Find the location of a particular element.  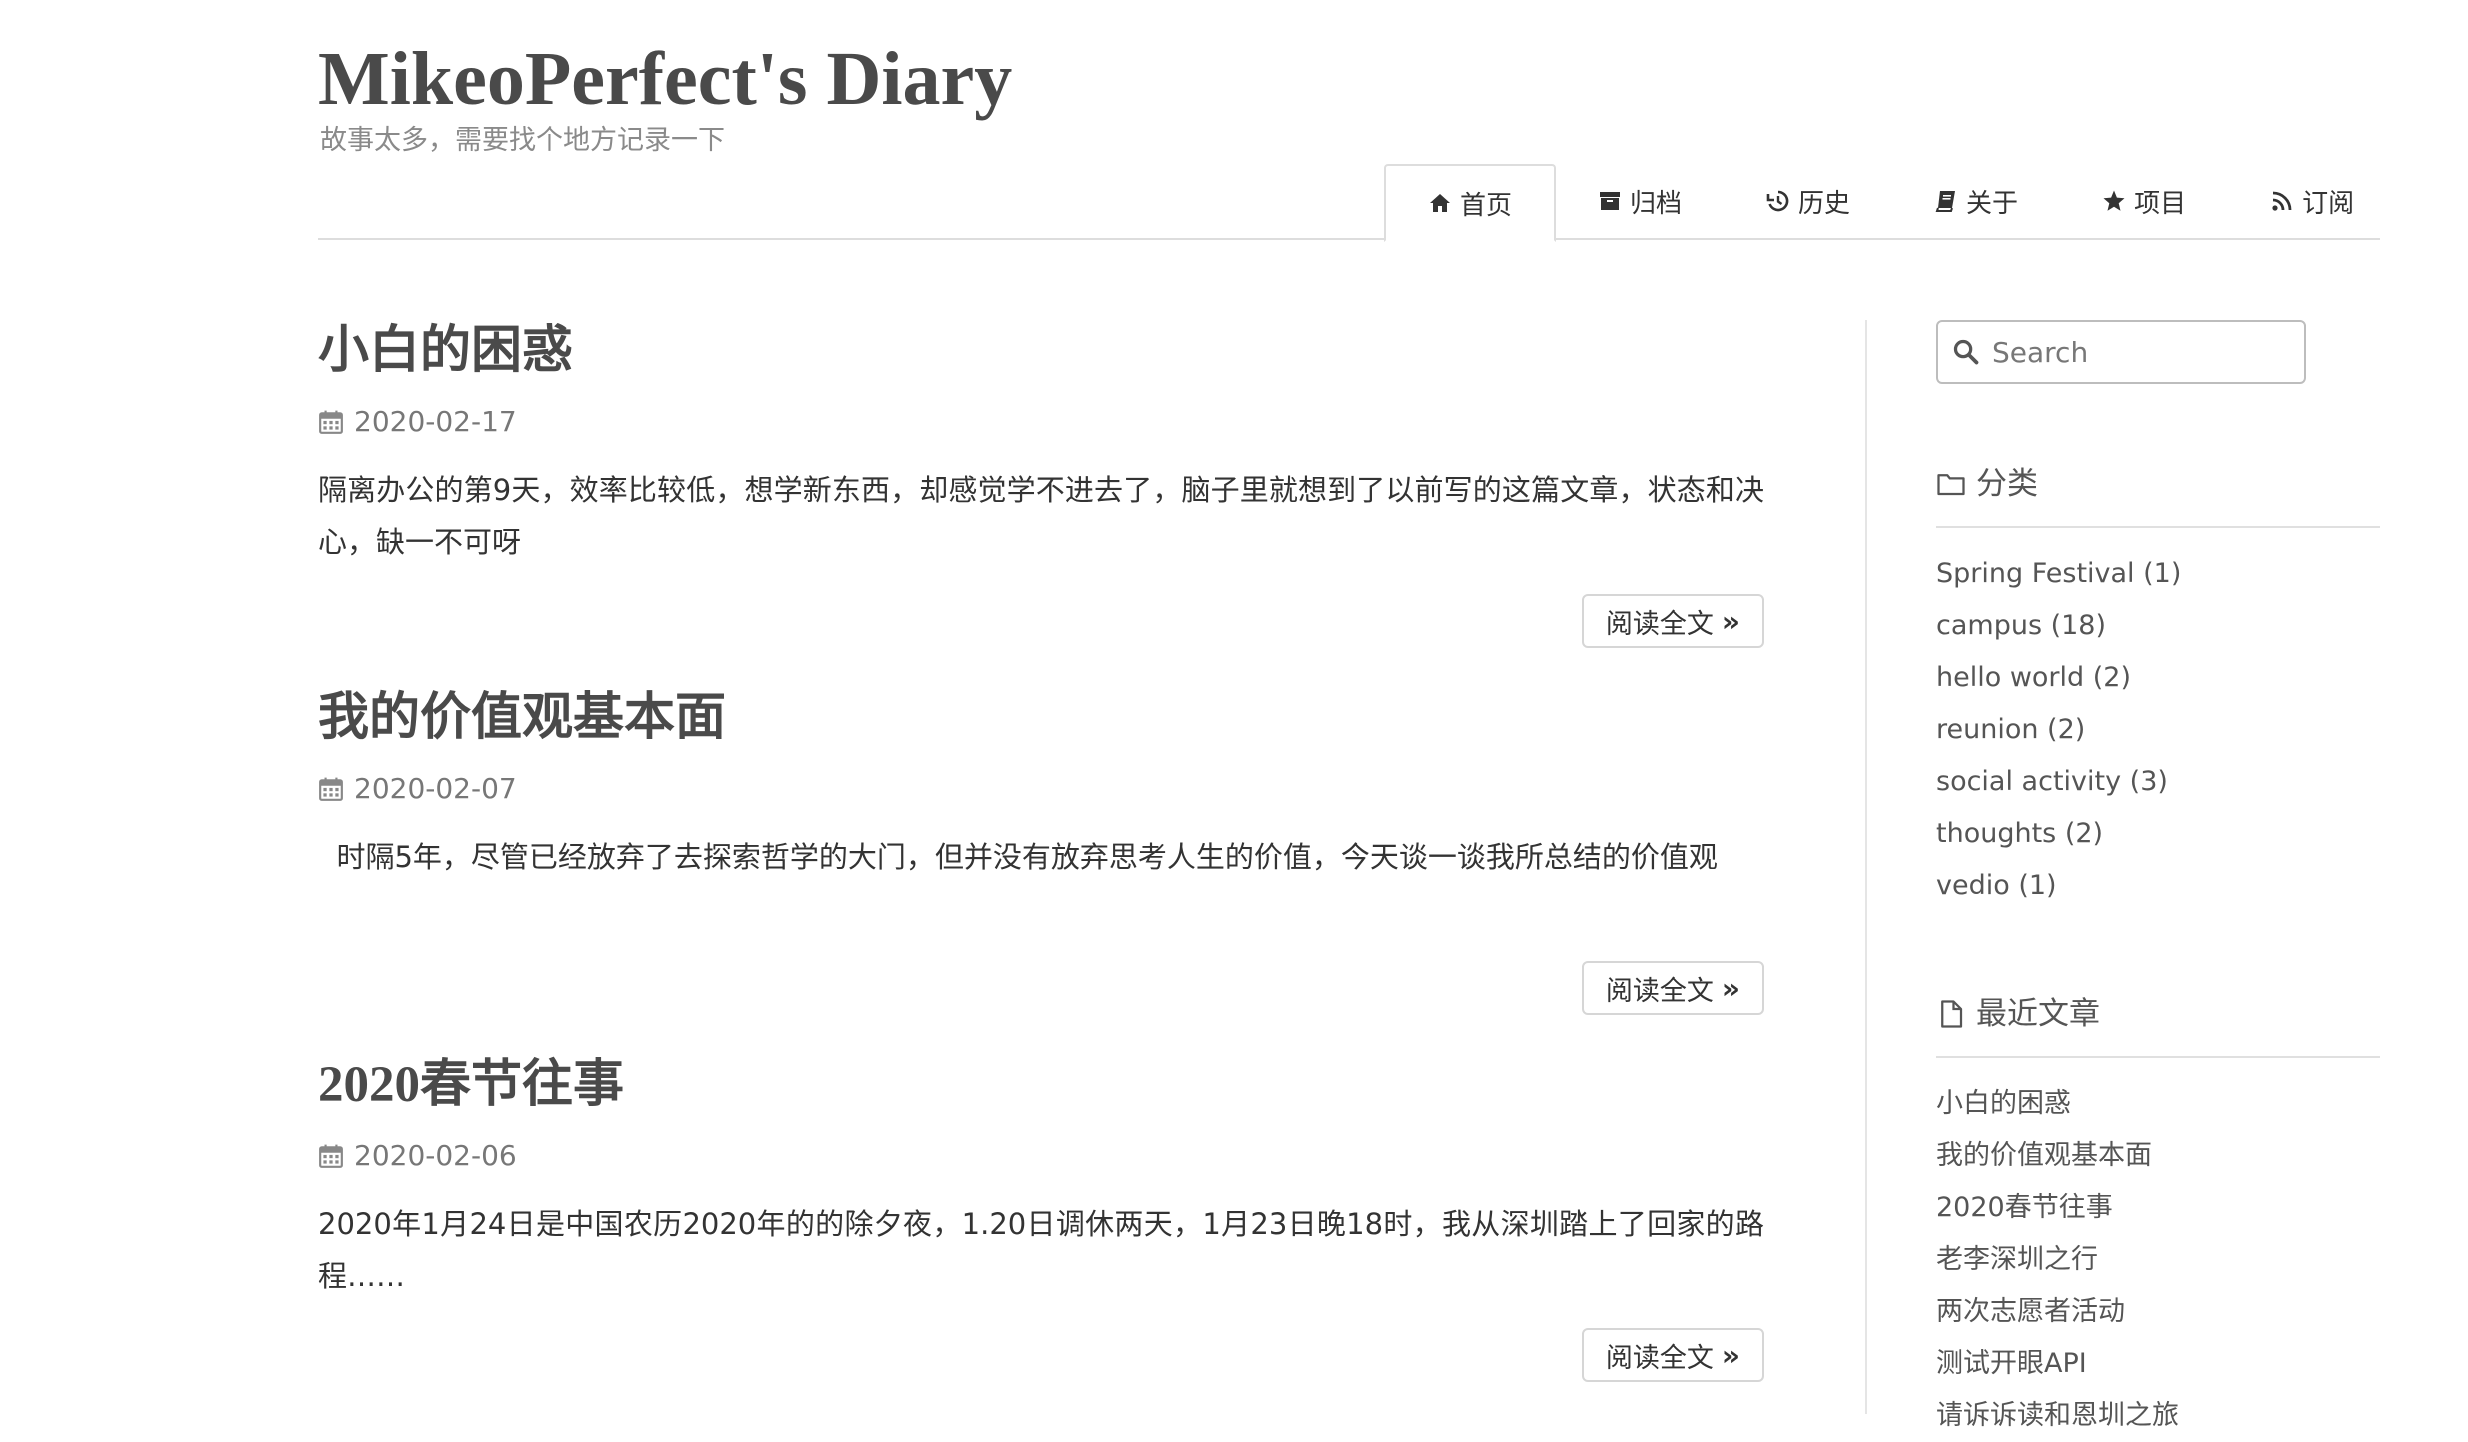

search-box is located at coordinates (2121, 352).